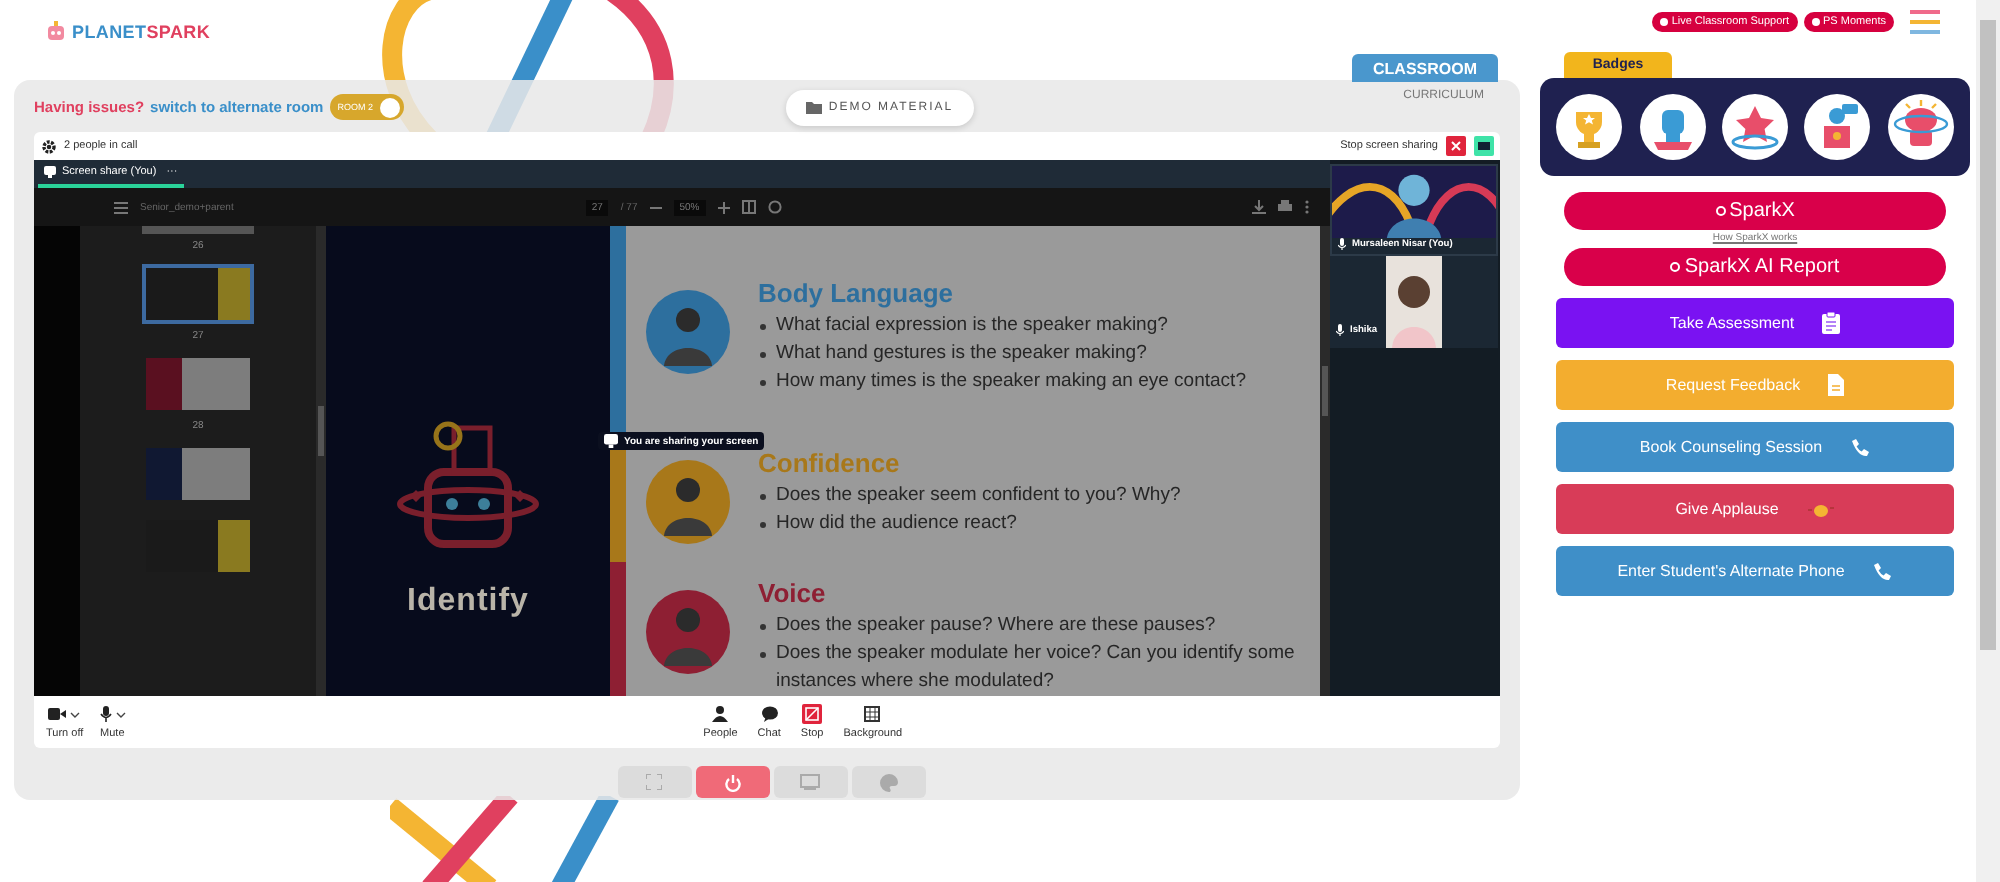 This screenshot has height=882, width=2000. Describe the element at coordinates (1028, 523) in the screenshot. I see `bullet-text: How did the audience react?` at that location.